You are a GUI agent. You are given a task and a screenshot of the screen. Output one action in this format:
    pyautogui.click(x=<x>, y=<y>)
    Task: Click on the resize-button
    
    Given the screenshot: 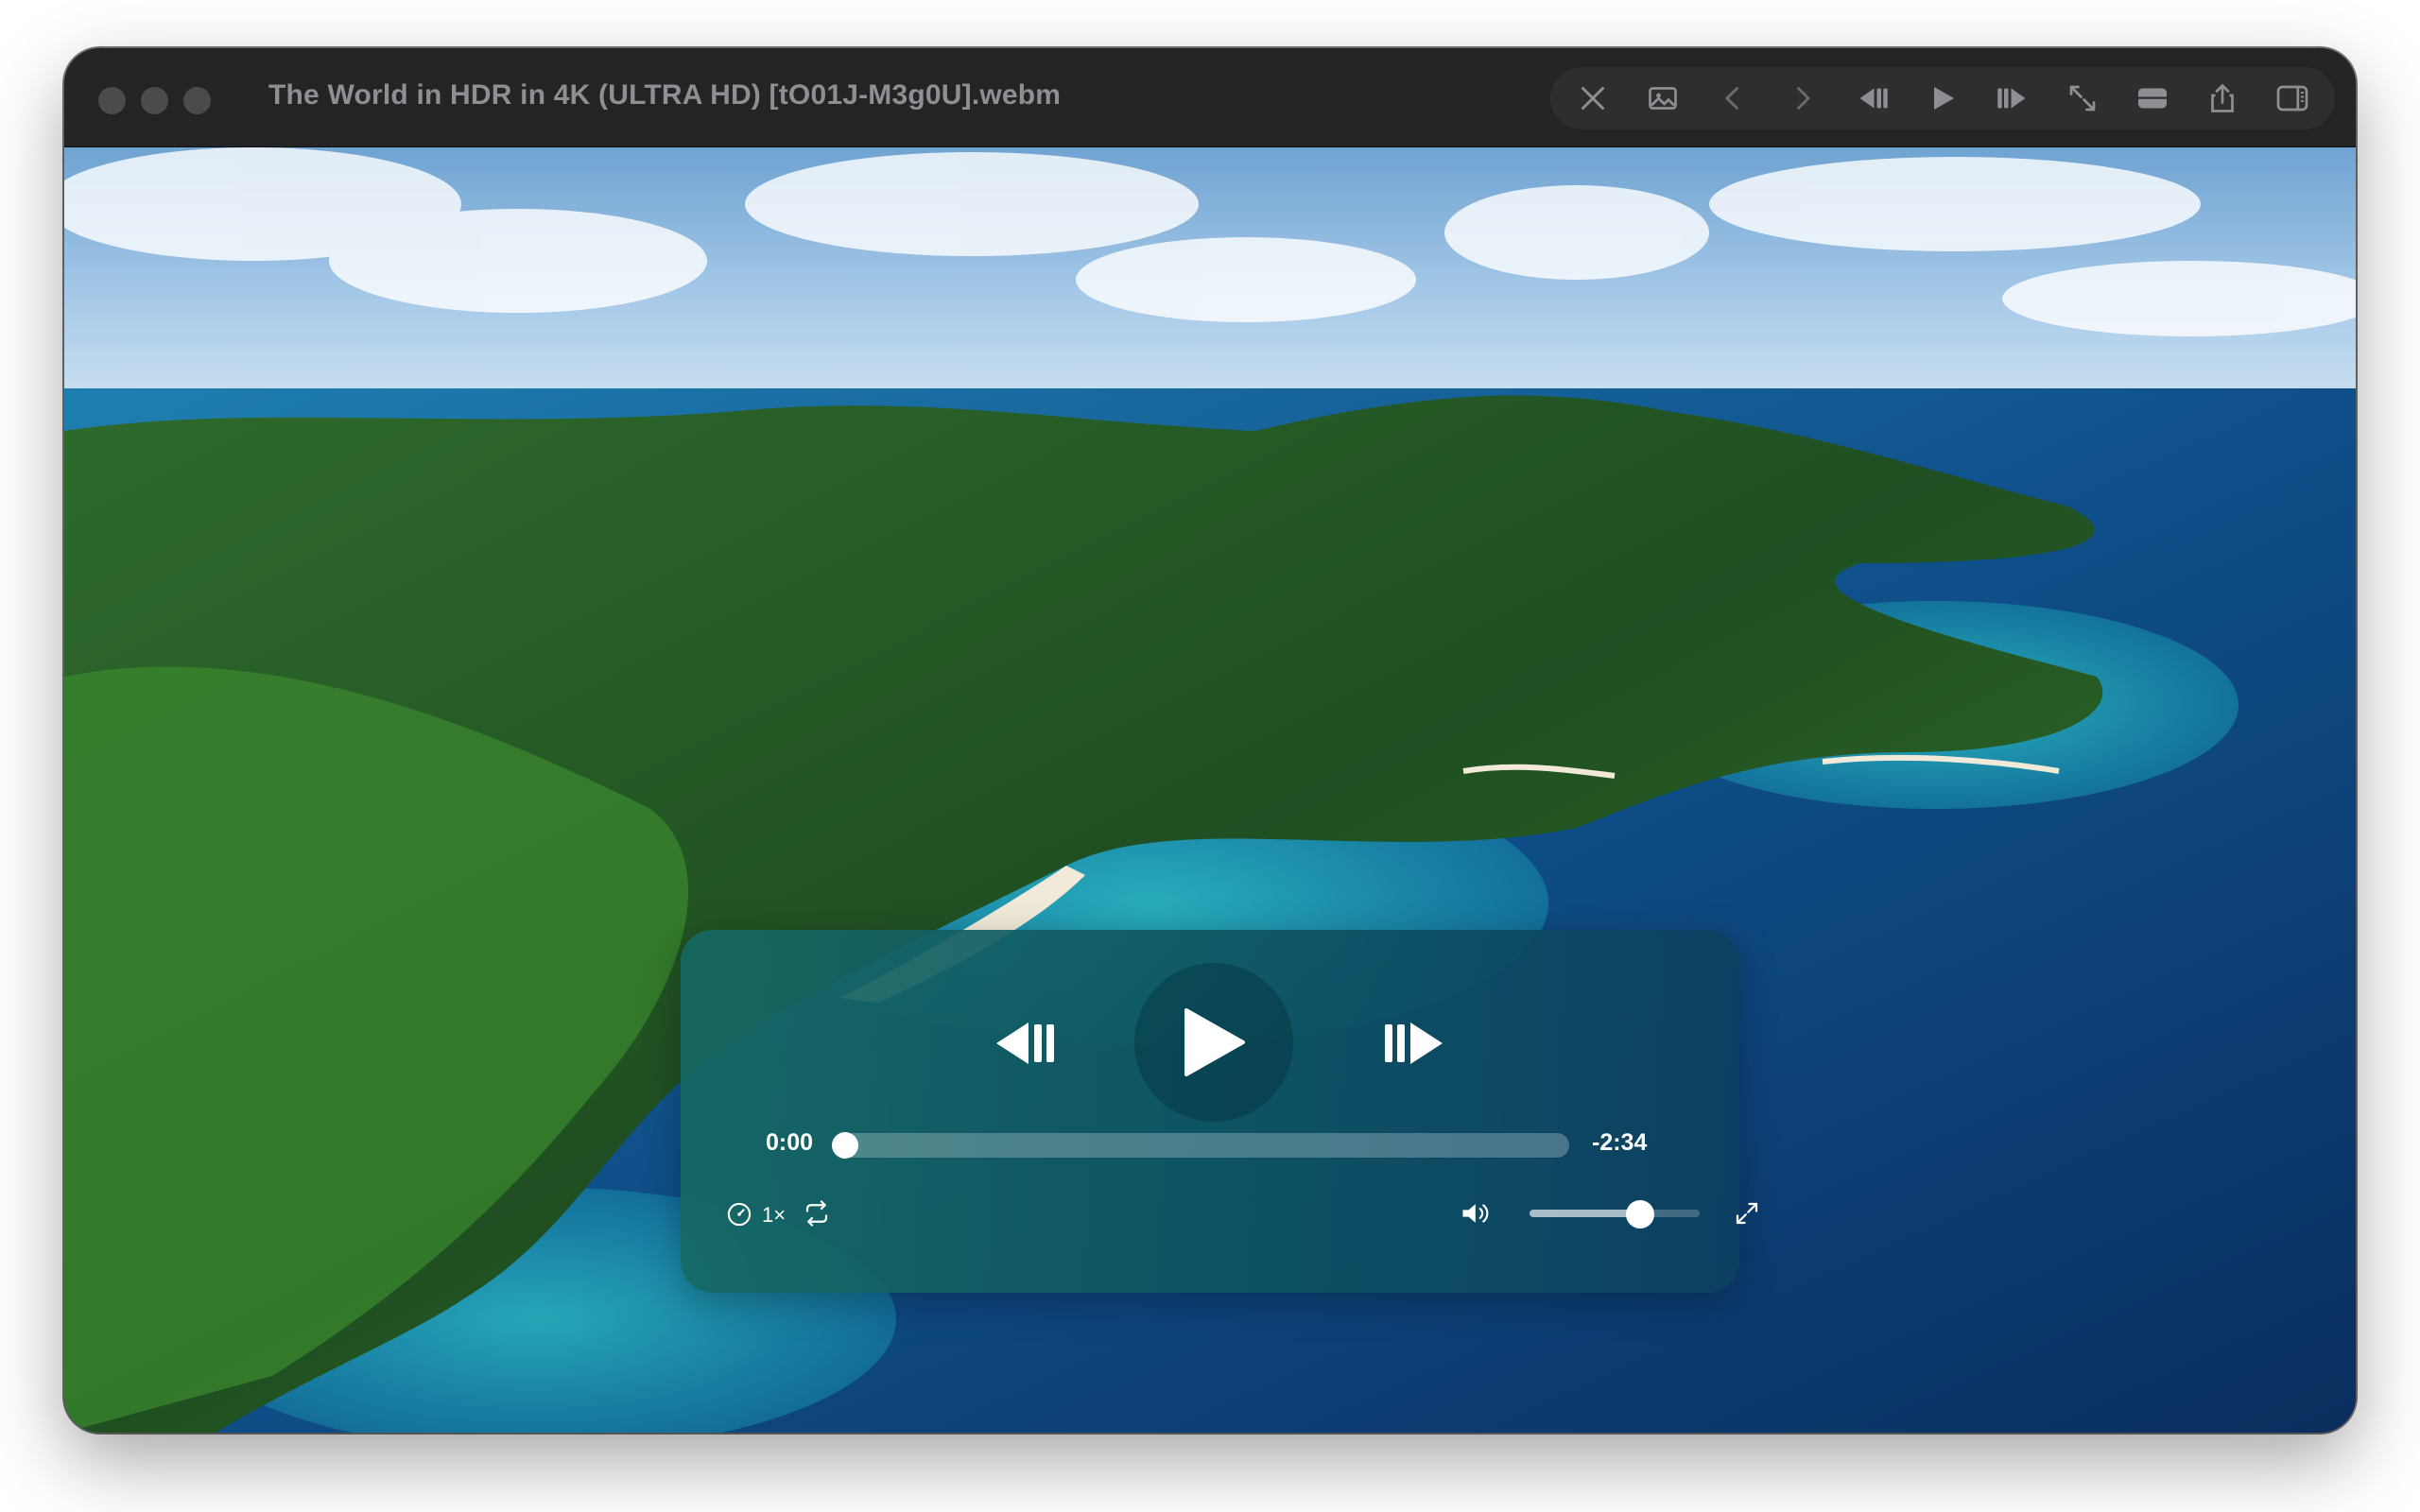 What is the action you would take?
    pyautogui.click(x=2082, y=98)
    